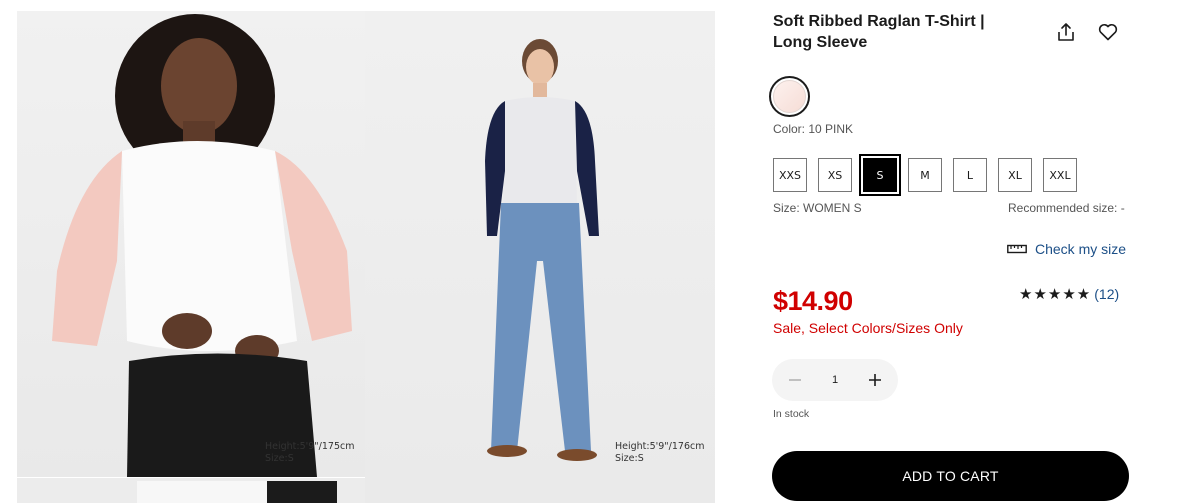 The image size is (1200, 503). What do you see at coordinates (1066, 208) in the screenshot?
I see `recommended-size: Recommended size: -` at bounding box center [1066, 208].